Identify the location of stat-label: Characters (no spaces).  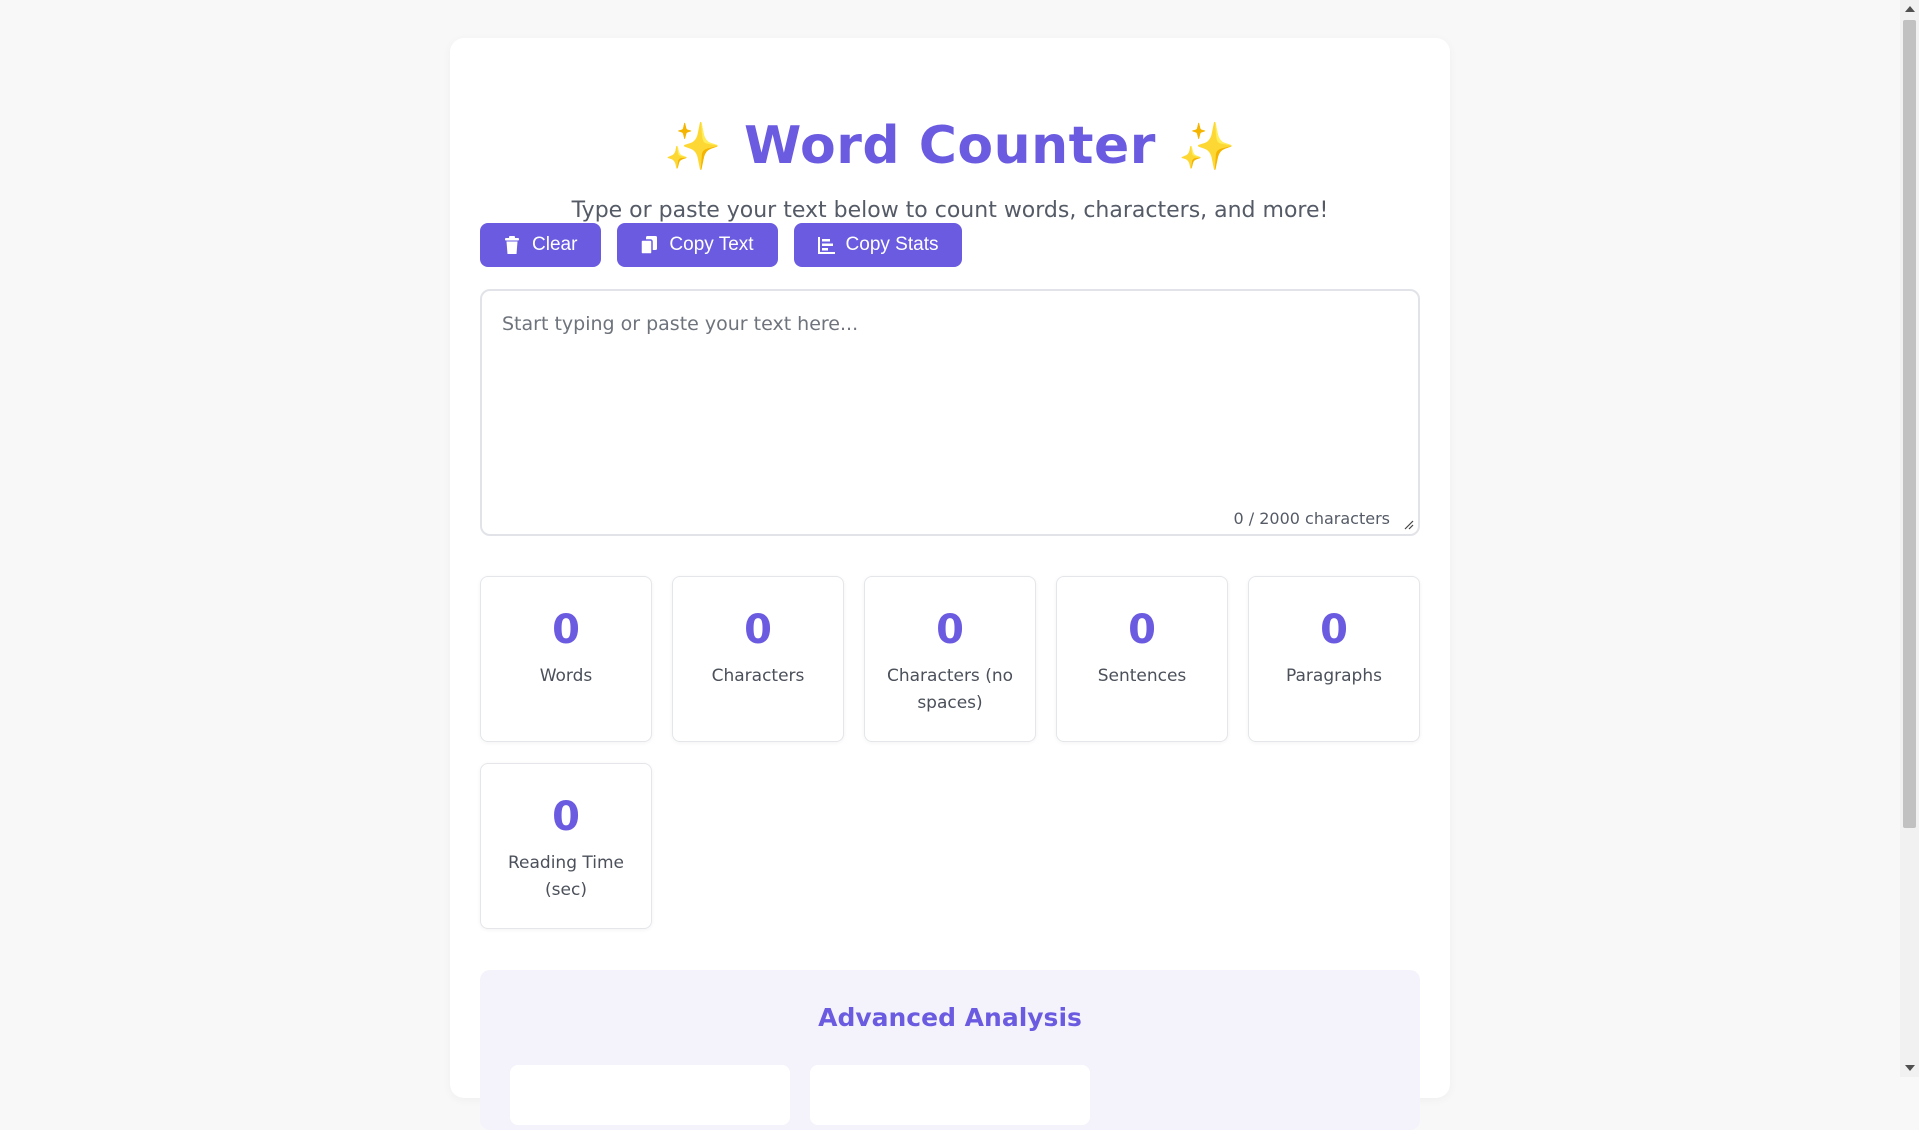
(950, 689).